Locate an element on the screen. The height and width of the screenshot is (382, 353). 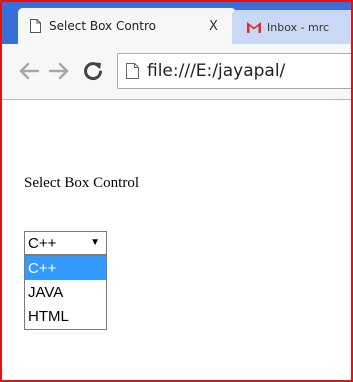
browser-toolbar: file:///E:/jayapal/ is located at coordinates (176, 72).